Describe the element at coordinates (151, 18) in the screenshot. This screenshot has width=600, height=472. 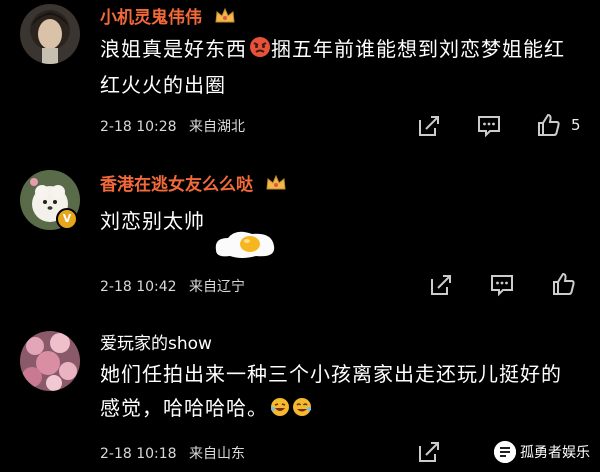
I see `username-label: 小机灵鬼伟伟` at that location.